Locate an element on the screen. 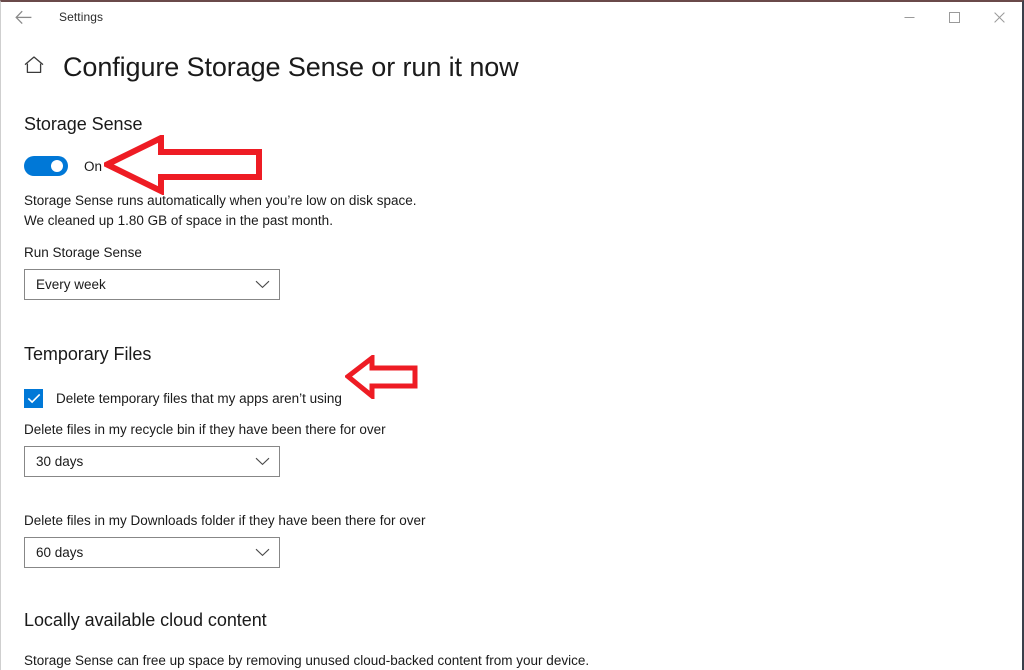 This screenshot has height=670, width=1024. window-caption-buttons is located at coordinates (954, 17).